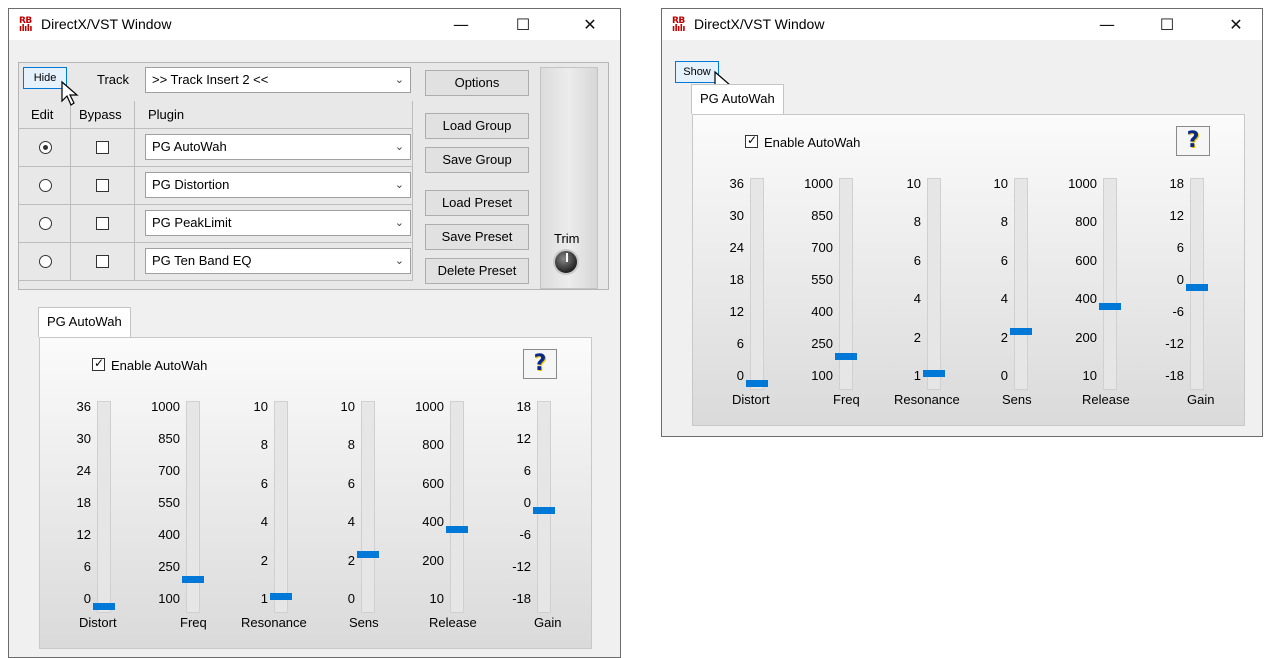 The height and width of the screenshot is (658, 1264). I want to click on row-1-edit-cell, so click(45, 148).